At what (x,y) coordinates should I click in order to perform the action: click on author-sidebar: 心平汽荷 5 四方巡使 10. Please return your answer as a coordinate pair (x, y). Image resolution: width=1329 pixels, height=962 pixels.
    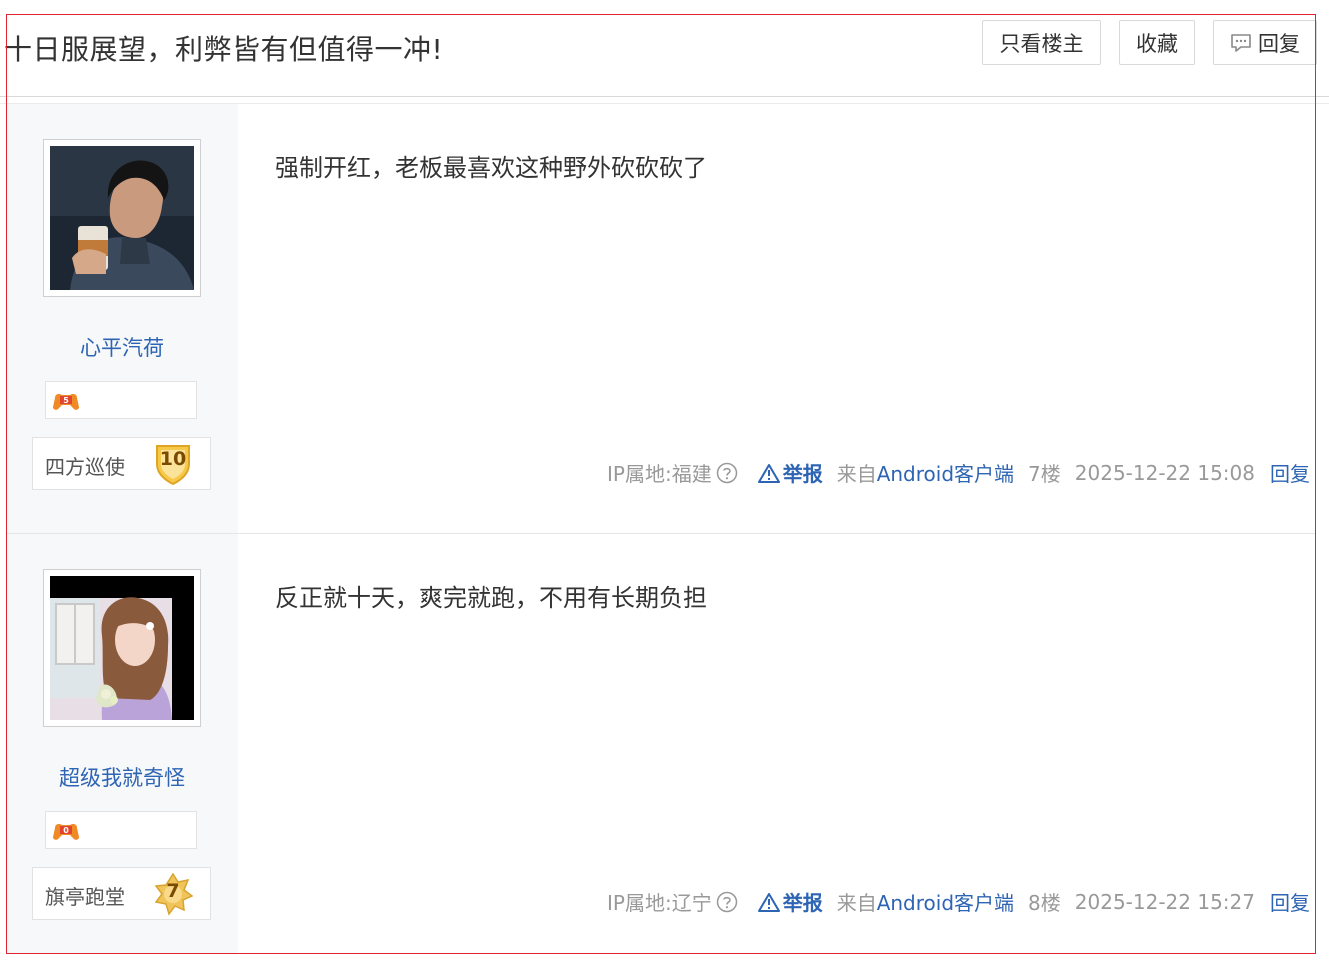
    Looking at the image, I should click on (122, 318).